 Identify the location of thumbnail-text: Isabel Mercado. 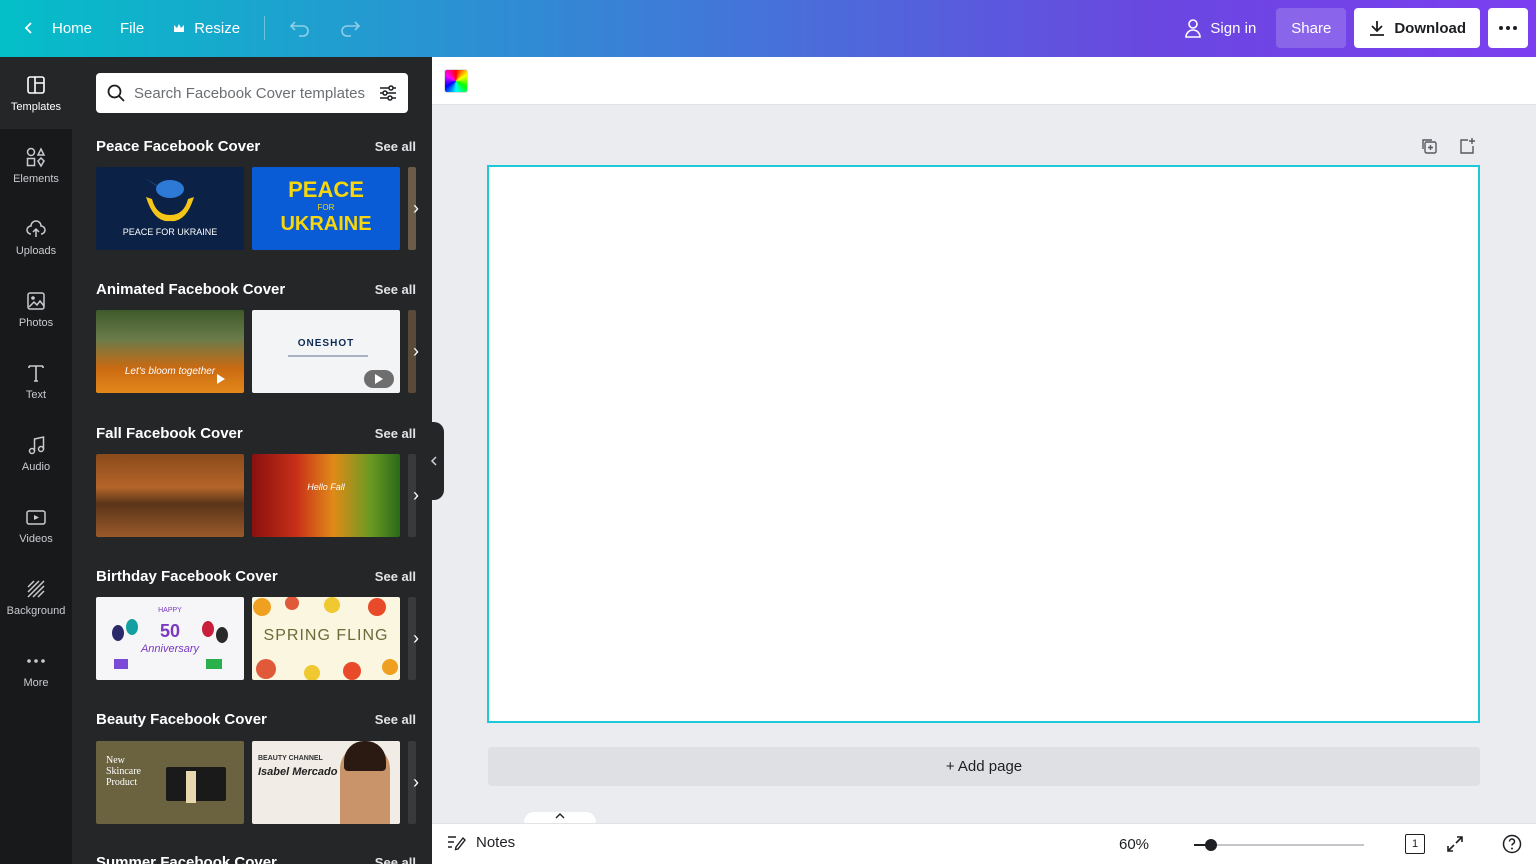
(298, 772).